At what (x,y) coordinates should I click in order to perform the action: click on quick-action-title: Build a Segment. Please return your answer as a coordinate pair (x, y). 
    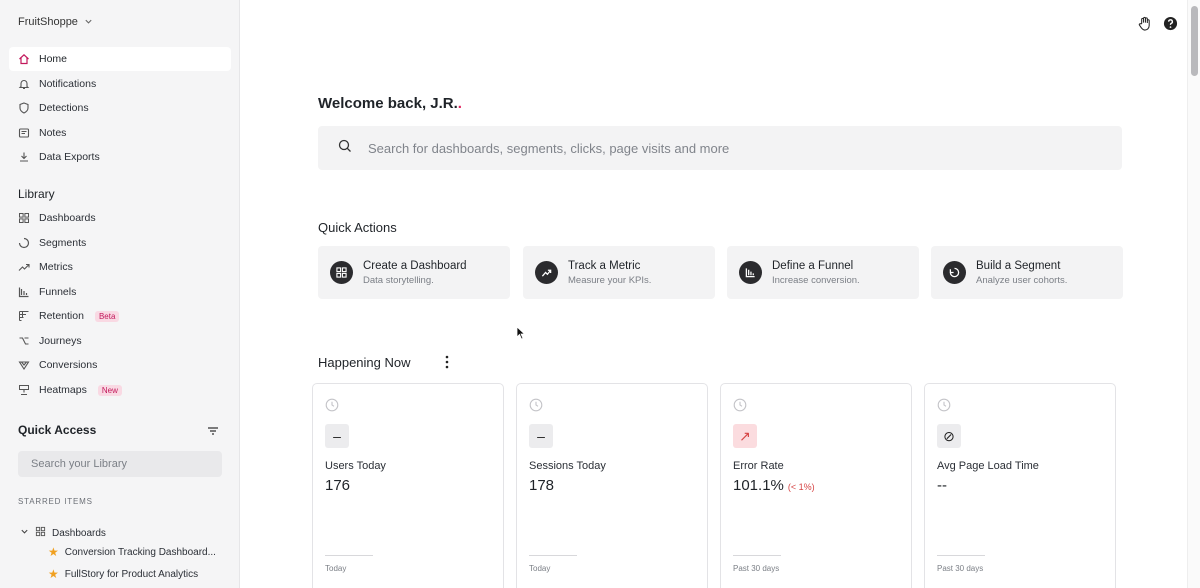
    Looking at the image, I should click on (1018, 265).